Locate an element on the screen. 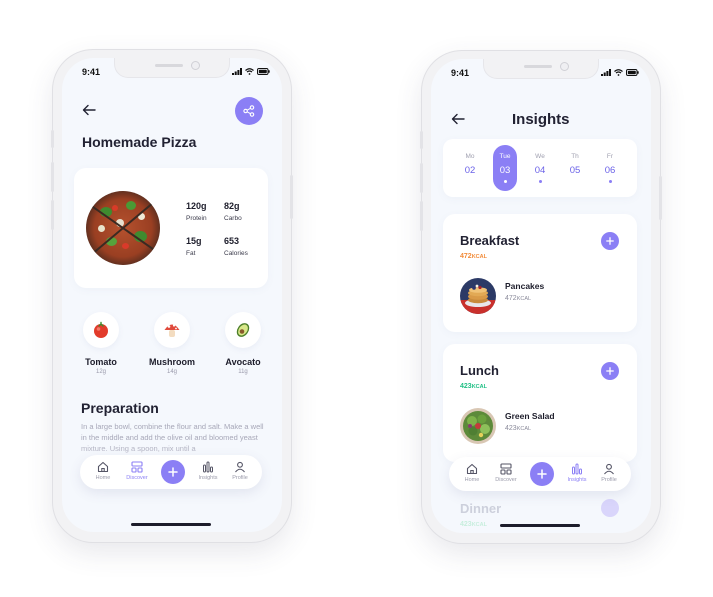  fat-value: 15g is located at coordinates (194, 241).